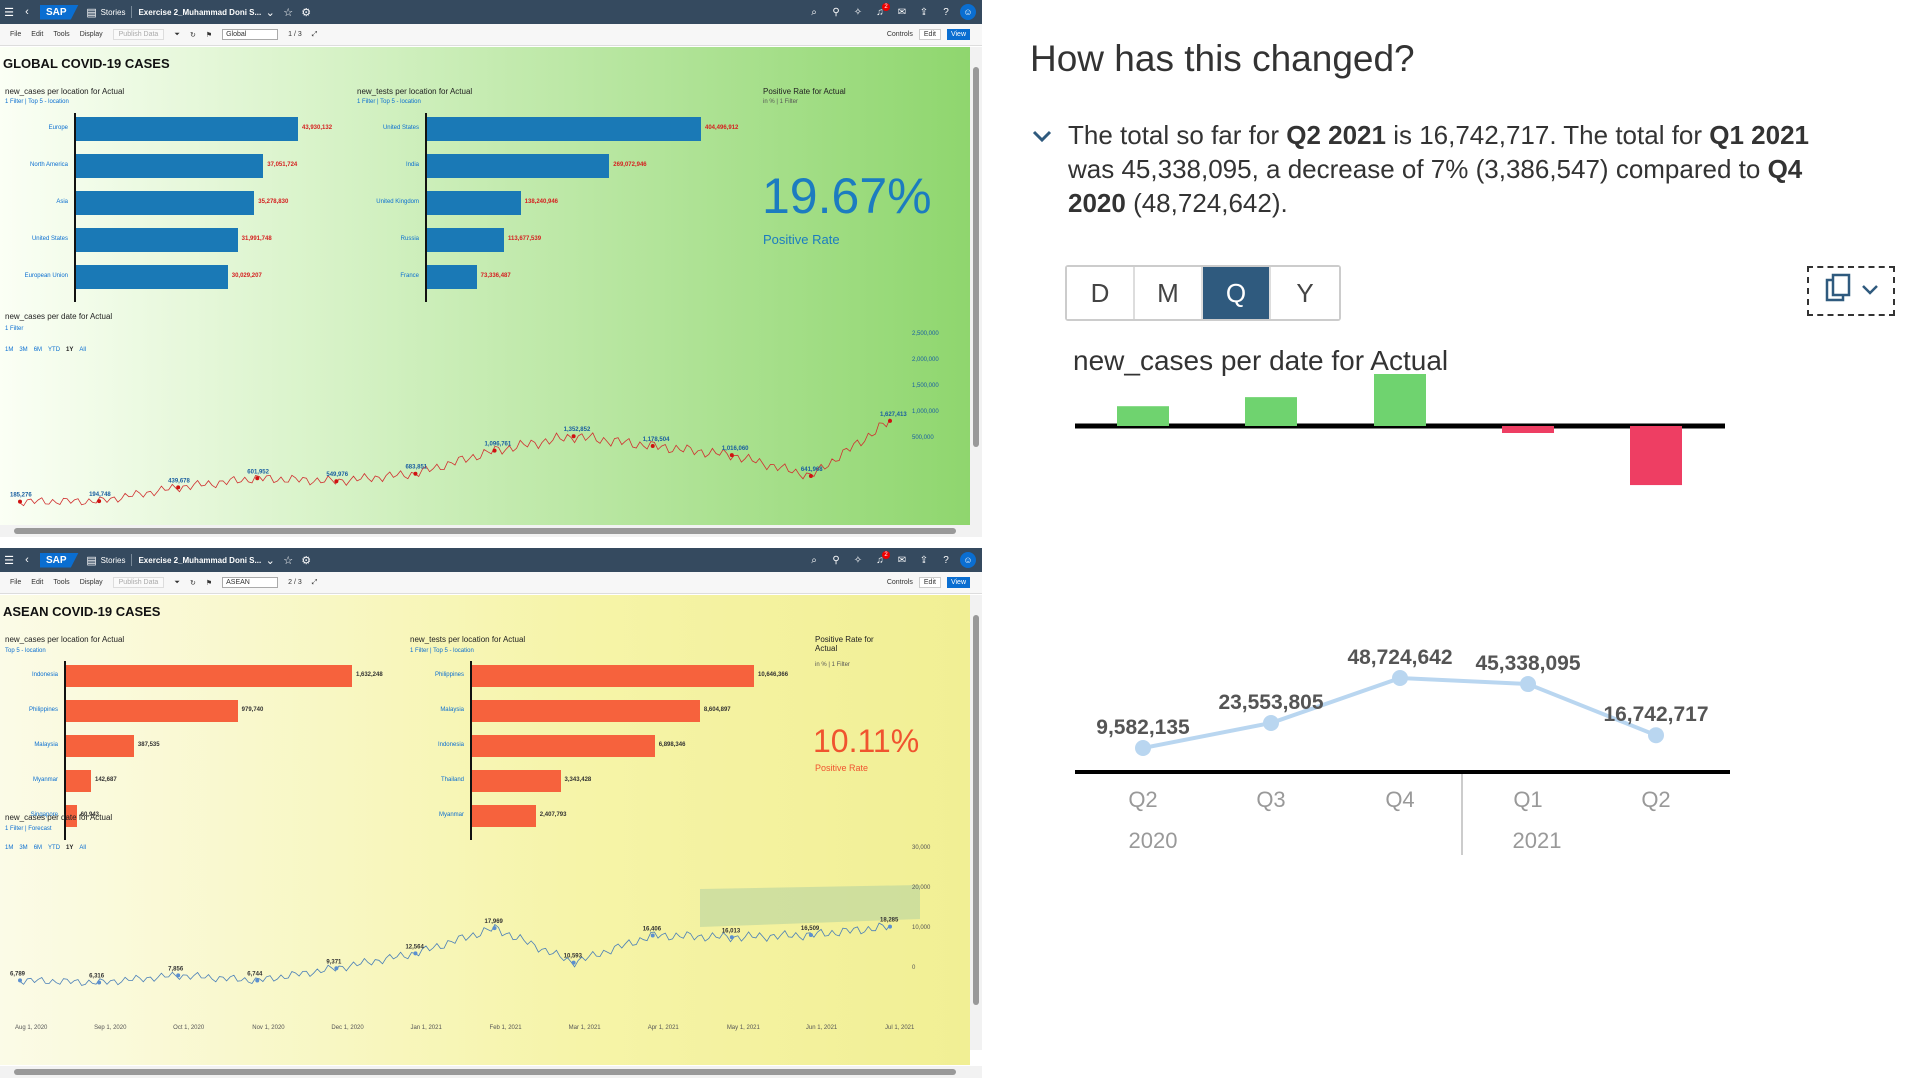 The image size is (1920, 1080). What do you see at coordinates (37, 582) in the screenshot?
I see `edit-menu: Edit` at bounding box center [37, 582].